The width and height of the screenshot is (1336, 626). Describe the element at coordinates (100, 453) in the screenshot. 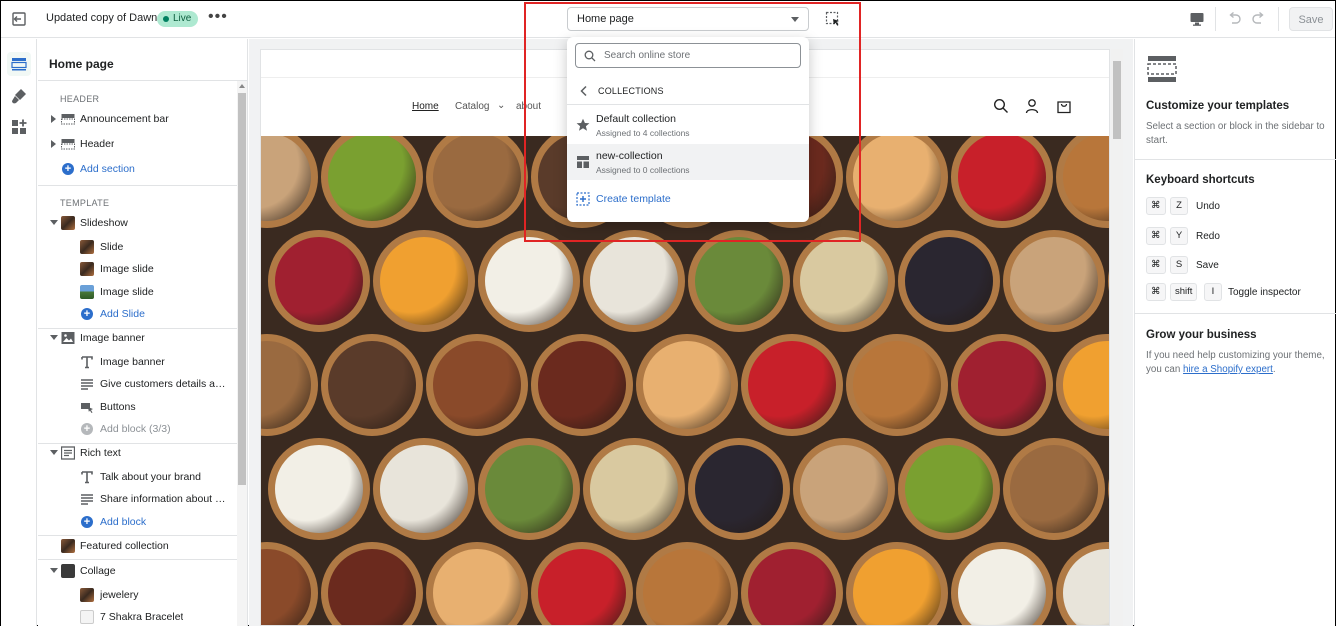

I see `section-label: Rich text` at that location.